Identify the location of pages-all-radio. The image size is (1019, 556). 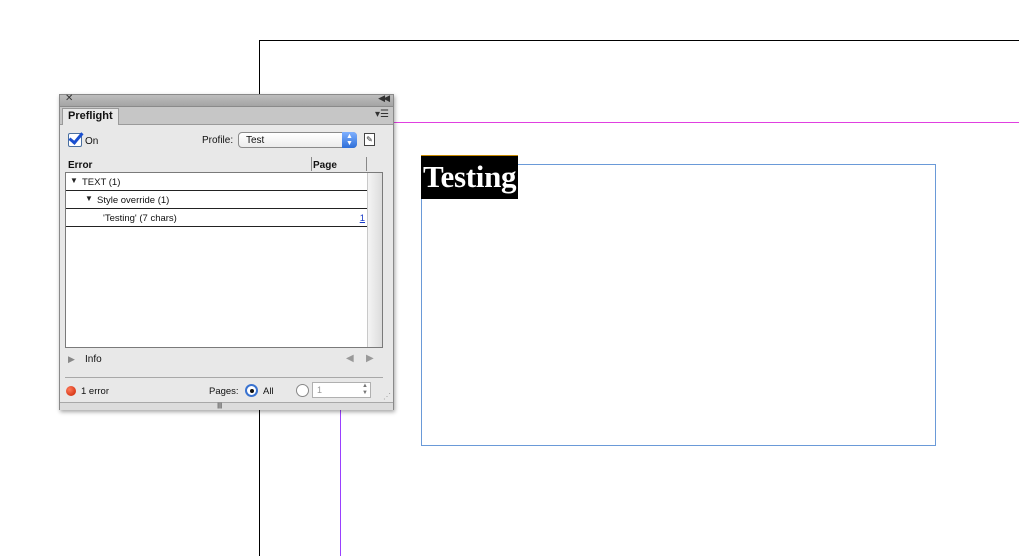
(251, 390).